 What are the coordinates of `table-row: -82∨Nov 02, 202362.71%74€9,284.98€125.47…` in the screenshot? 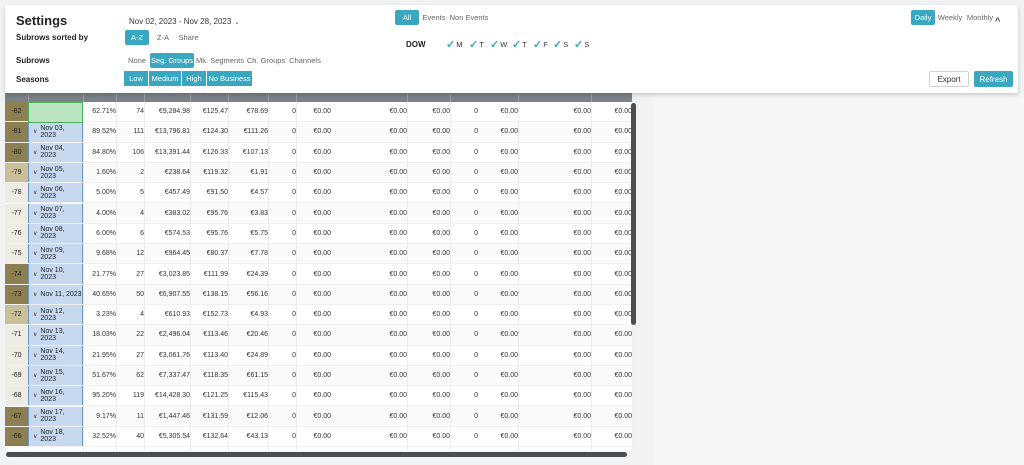 It's located at (318, 112).